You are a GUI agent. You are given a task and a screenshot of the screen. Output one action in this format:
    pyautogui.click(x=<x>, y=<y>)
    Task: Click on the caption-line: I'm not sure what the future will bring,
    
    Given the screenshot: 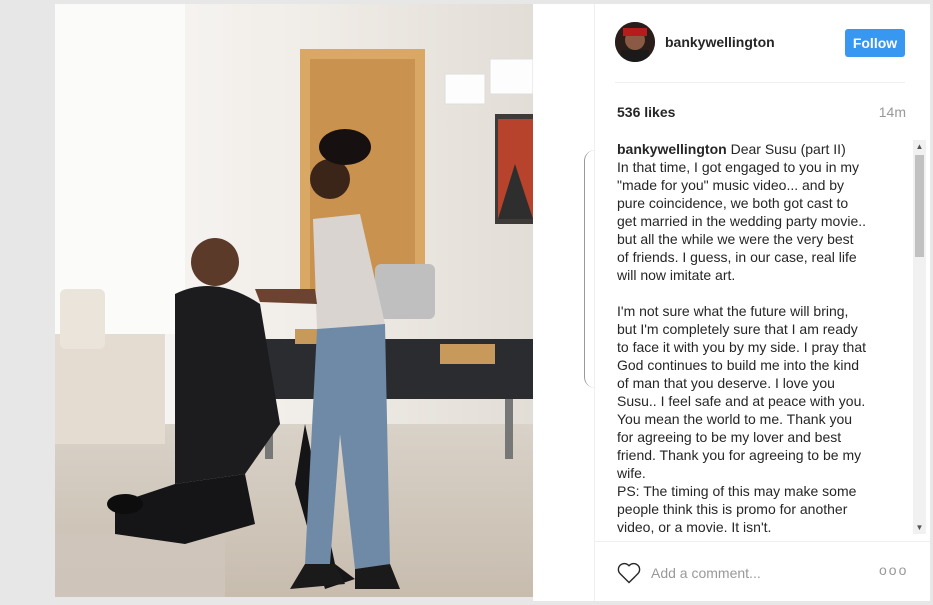 What is the action you would take?
    pyautogui.click(x=733, y=311)
    